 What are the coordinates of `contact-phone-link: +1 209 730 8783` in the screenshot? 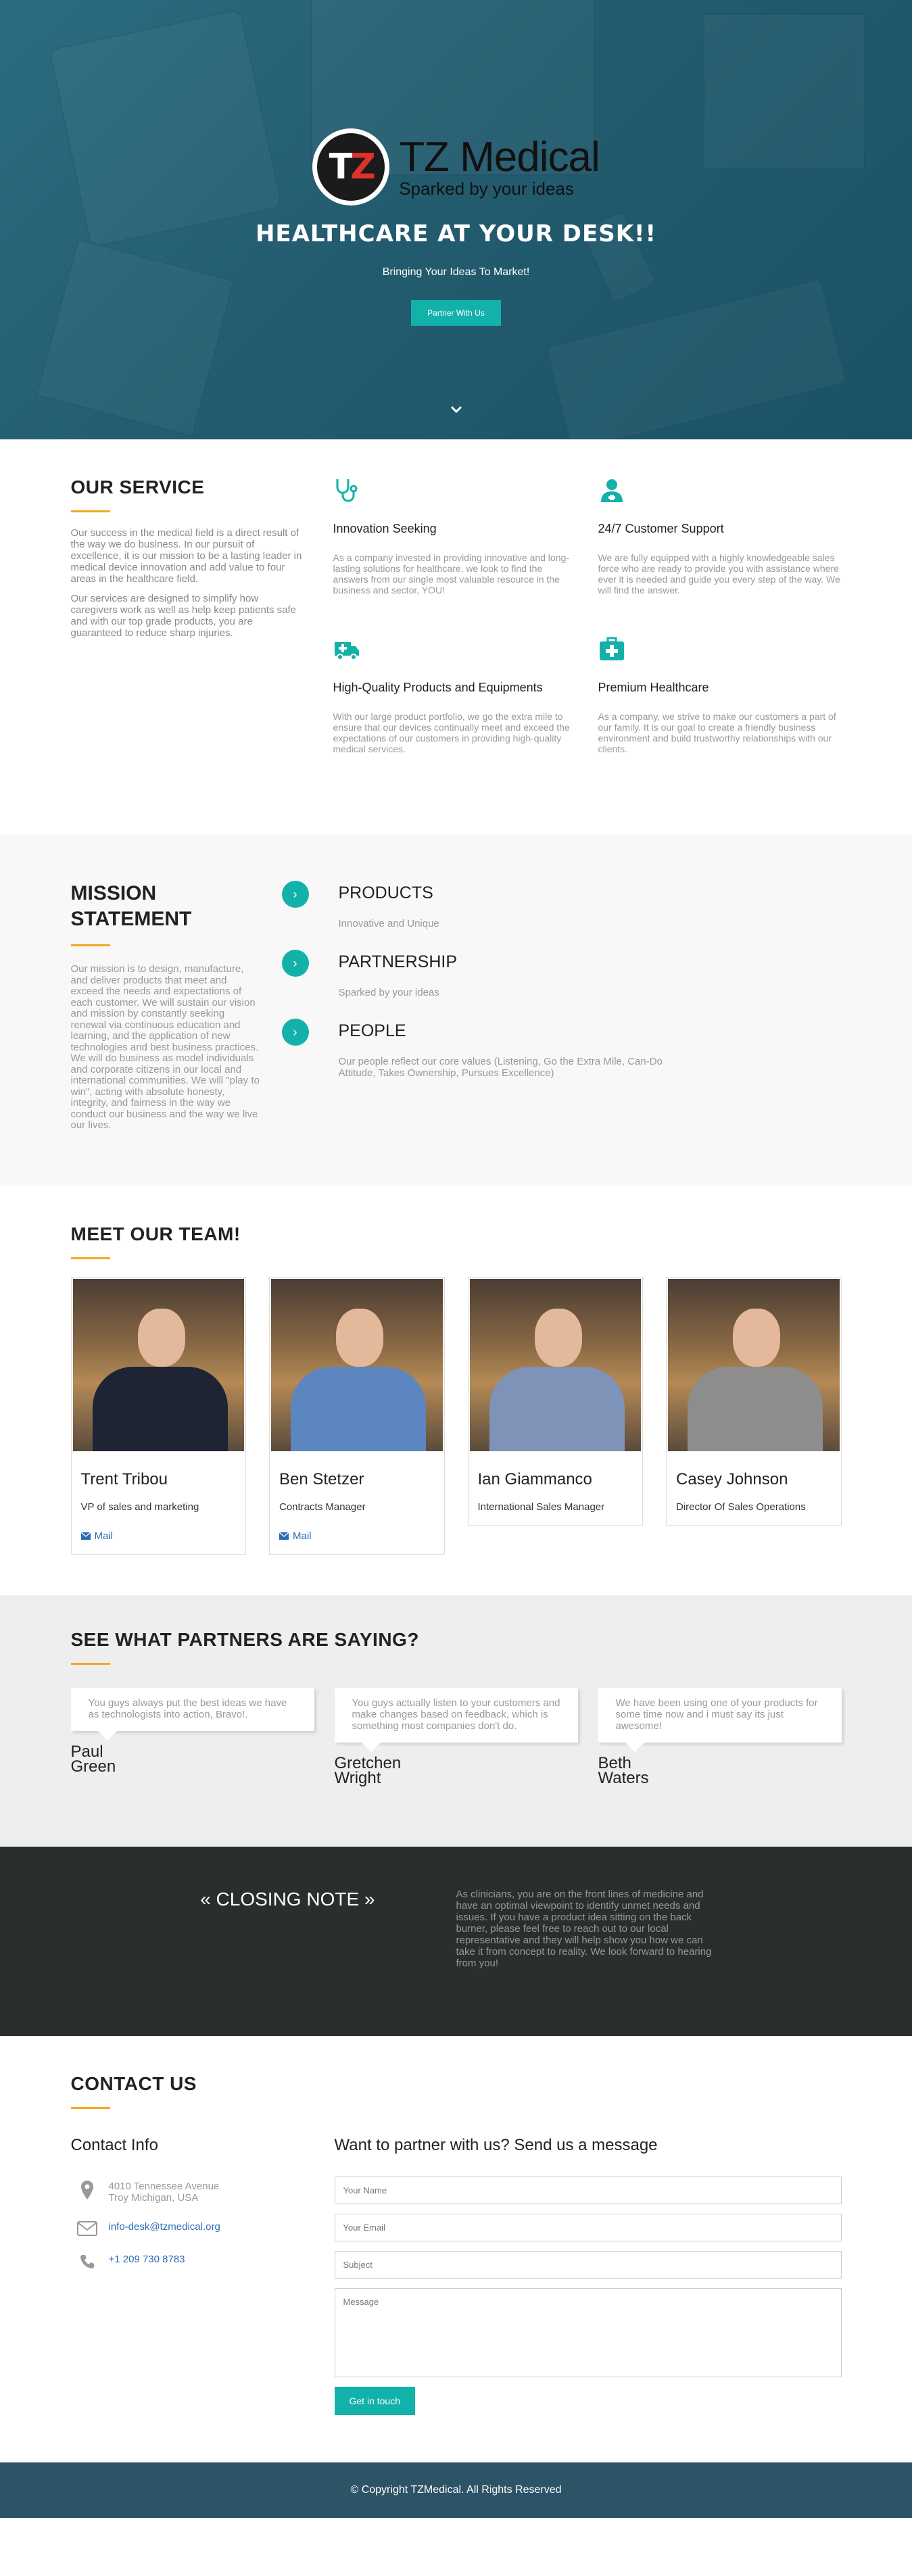 It's located at (147, 2259).